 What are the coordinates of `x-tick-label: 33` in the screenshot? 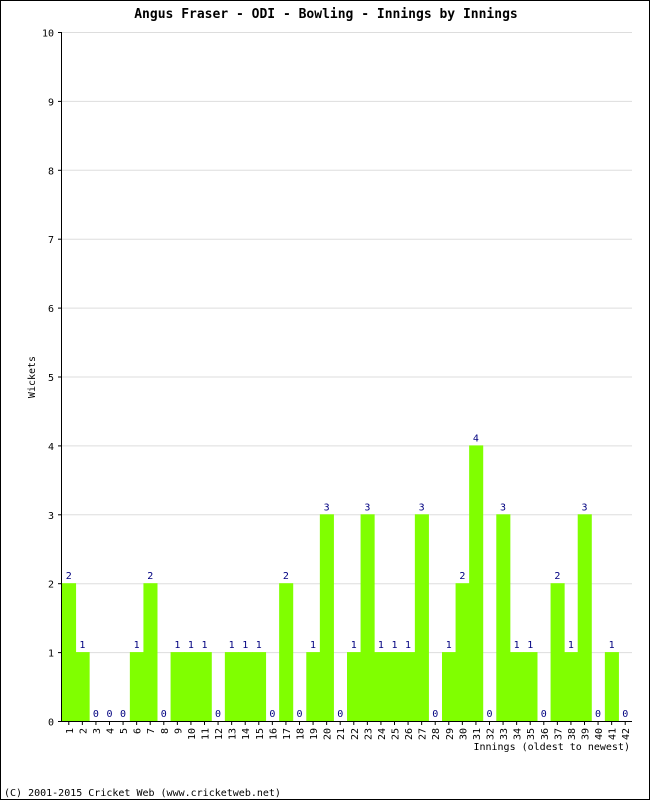 It's located at (504, 734).